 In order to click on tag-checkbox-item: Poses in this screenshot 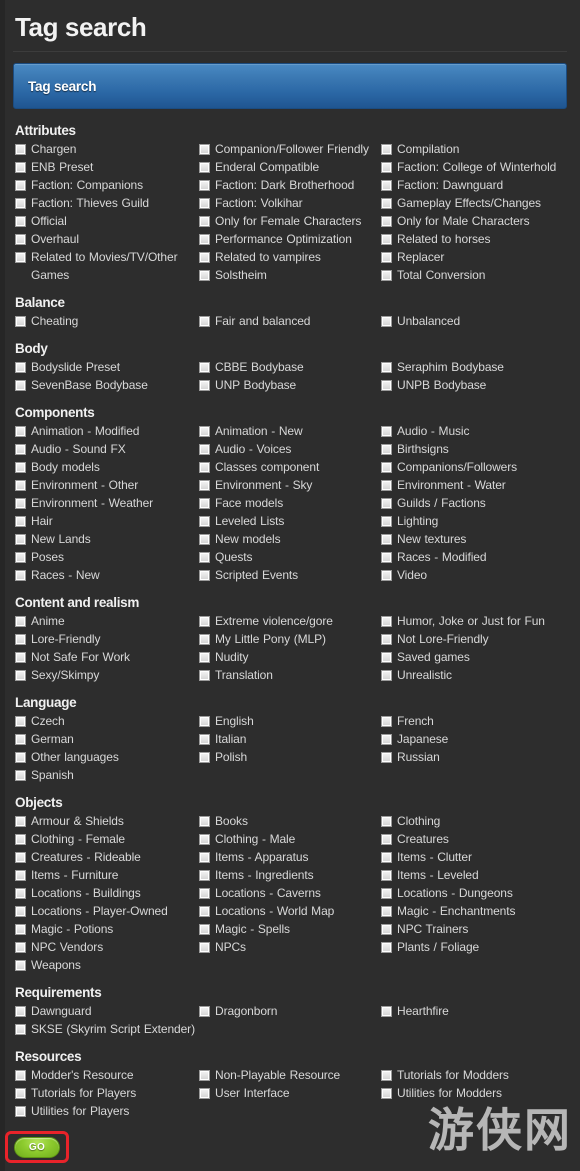, I will do `click(107, 557)`.